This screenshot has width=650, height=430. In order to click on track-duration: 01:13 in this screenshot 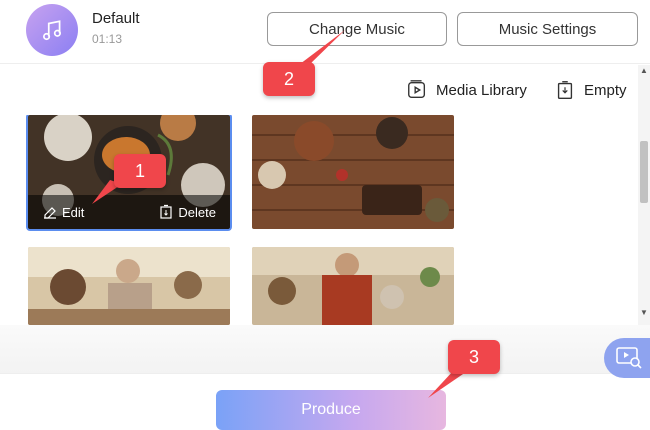, I will do `click(107, 39)`.